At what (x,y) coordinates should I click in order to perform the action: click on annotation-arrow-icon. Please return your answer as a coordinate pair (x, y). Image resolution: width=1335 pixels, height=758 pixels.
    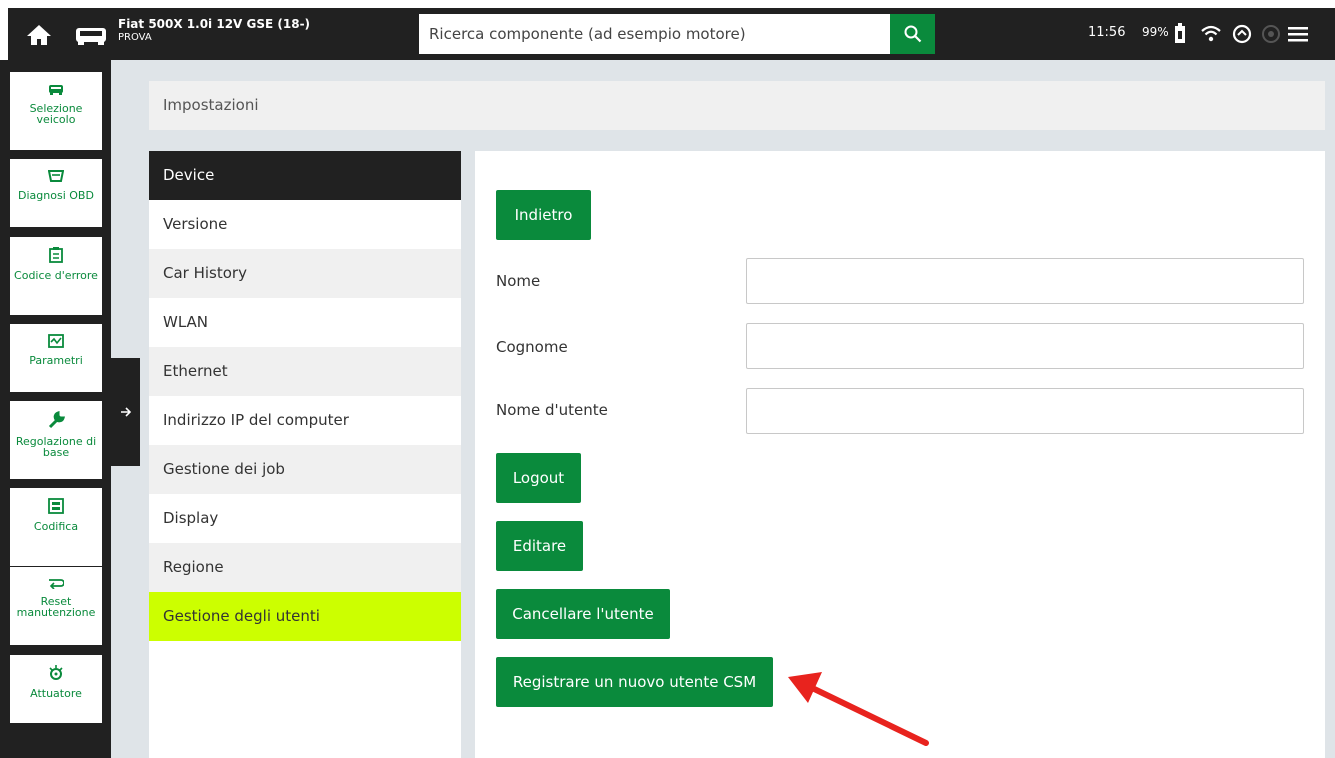
    Looking at the image, I should click on (858, 709).